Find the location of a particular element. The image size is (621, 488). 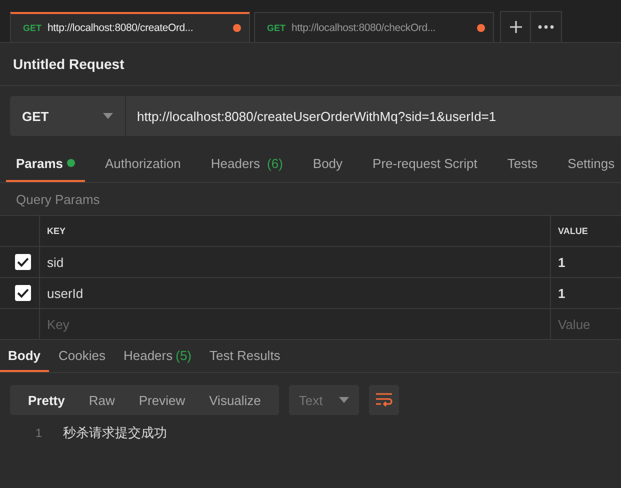

response-tab: Headers (5) is located at coordinates (157, 356).